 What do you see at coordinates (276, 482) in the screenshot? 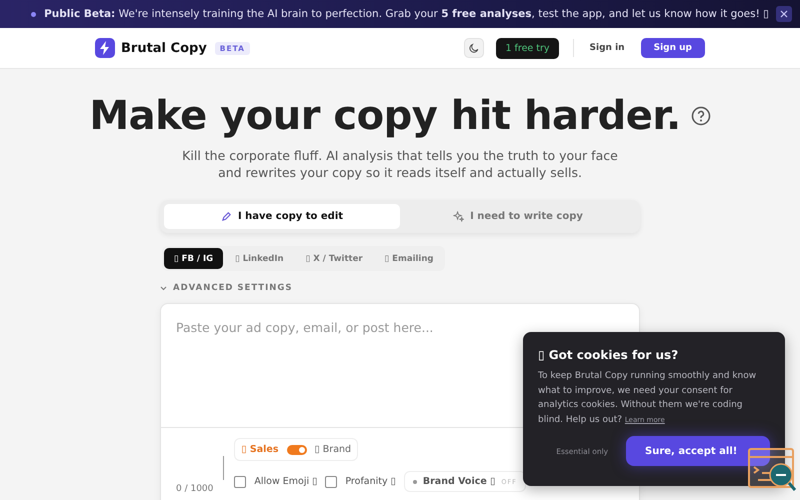
I see `checkbox-option: Allow Emoji ▯` at bounding box center [276, 482].